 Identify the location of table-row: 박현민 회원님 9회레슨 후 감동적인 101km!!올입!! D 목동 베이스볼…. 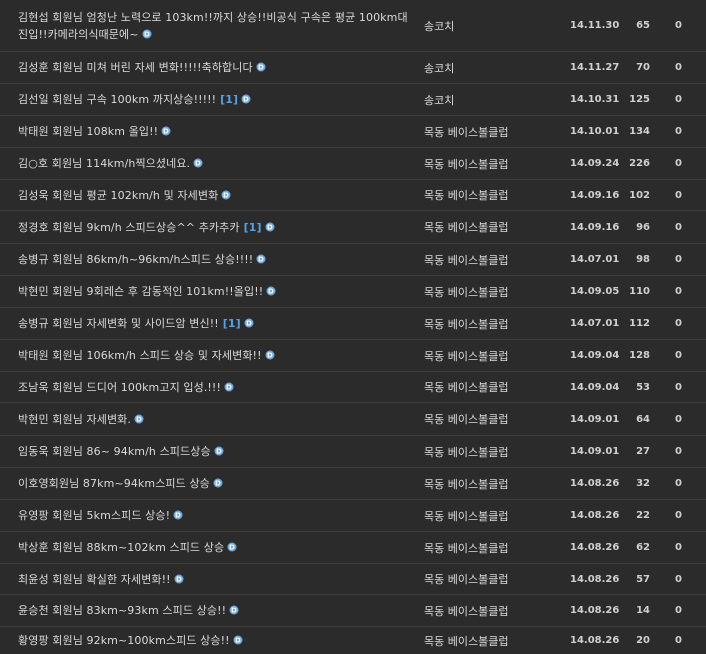
(353, 292).